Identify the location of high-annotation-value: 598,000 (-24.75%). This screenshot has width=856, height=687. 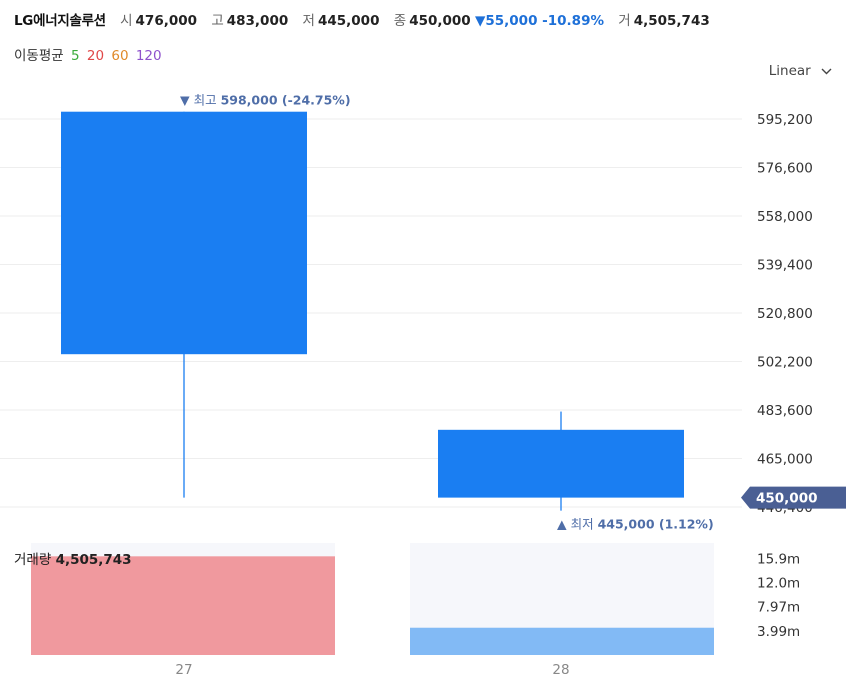
(286, 100).